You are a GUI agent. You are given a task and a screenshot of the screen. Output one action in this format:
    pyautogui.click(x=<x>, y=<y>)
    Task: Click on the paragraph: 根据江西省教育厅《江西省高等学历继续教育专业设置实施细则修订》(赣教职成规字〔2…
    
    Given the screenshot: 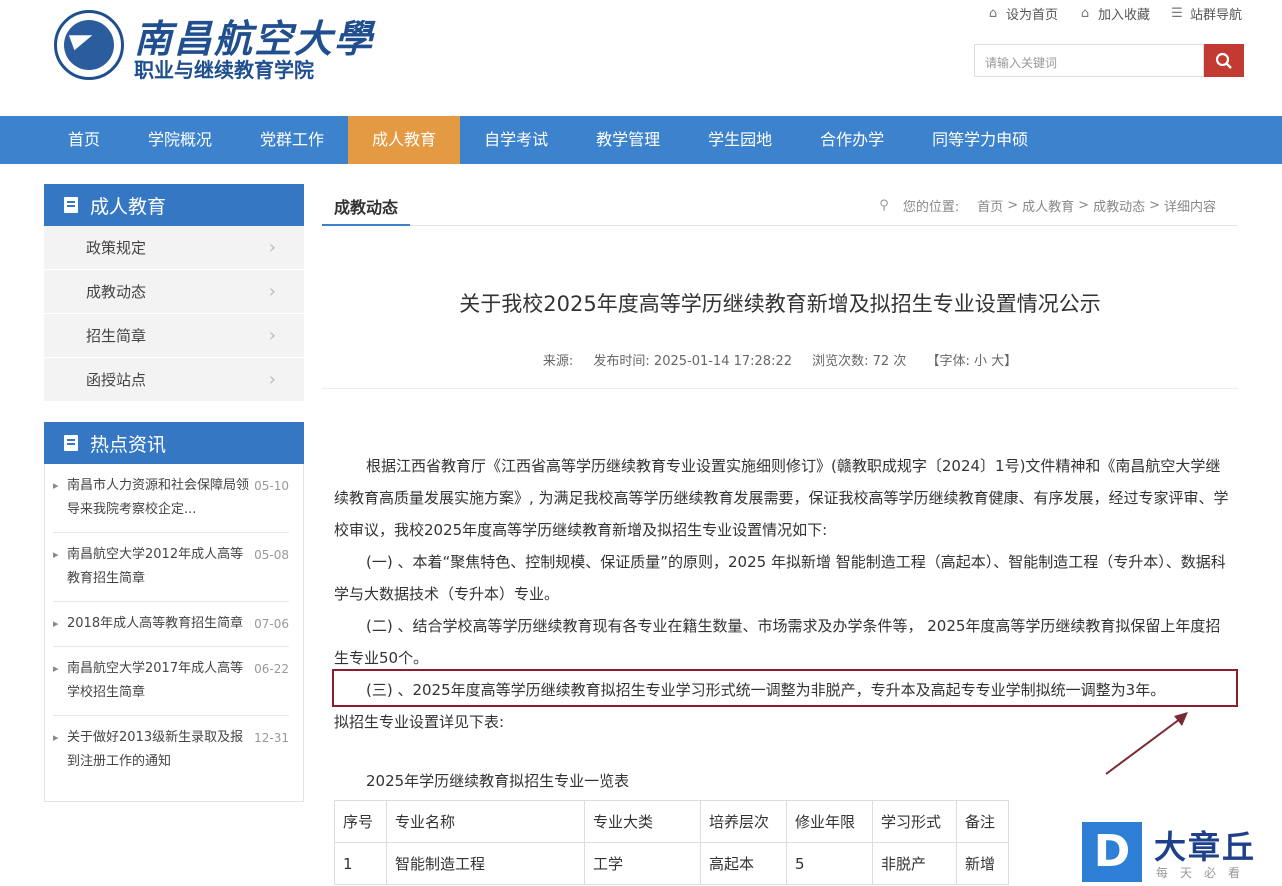 What is the action you would take?
    pyautogui.click(x=781, y=498)
    